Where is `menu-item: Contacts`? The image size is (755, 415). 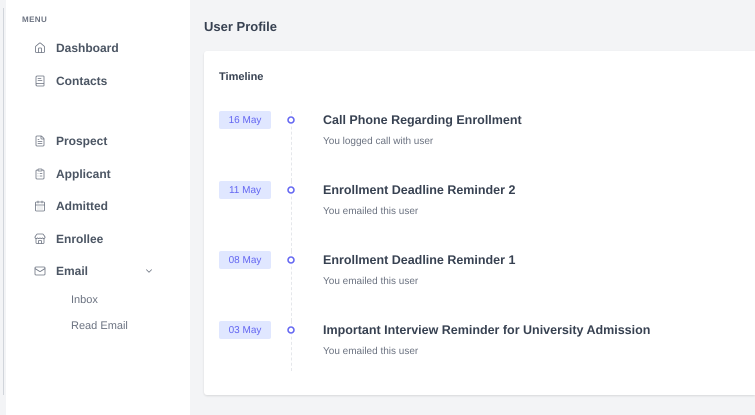 menu-item: Contacts is located at coordinates (98, 80).